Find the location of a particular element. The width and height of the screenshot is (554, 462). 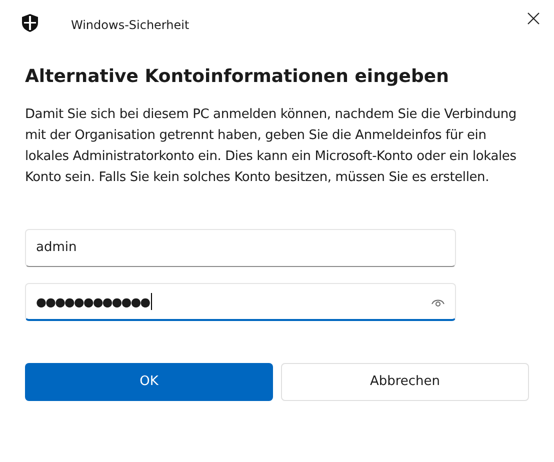

password-field: ●●●●●●●●●●●● is located at coordinates (240, 302).